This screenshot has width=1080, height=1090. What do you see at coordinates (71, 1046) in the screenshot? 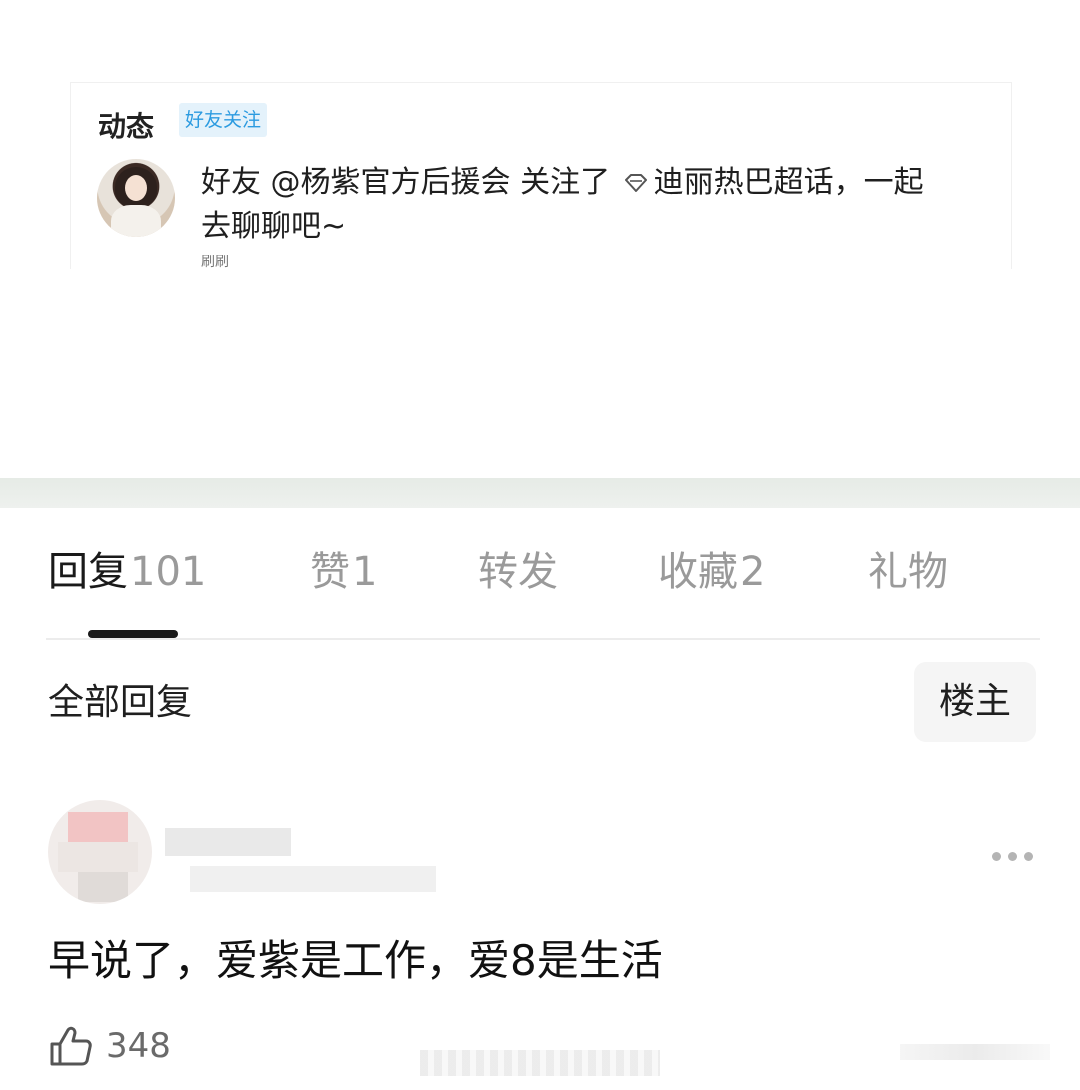
I see `thumbs-up-icon` at bounding box center [71, 1046].